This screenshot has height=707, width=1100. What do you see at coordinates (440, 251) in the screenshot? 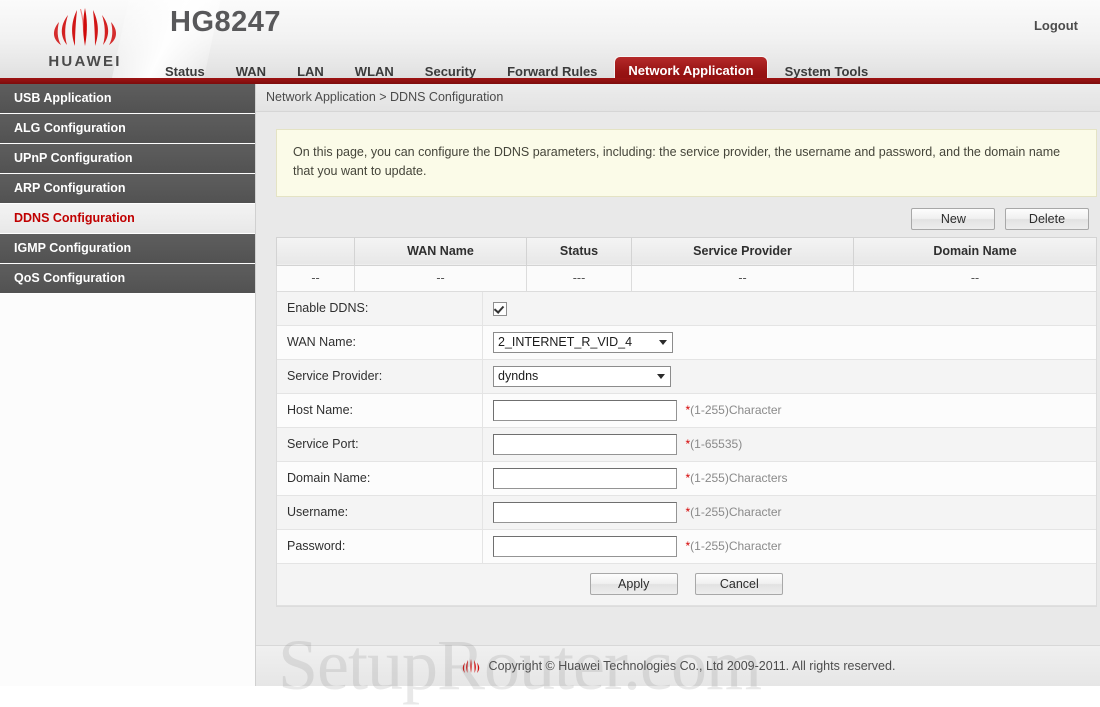
I see `column-header-wan-name: WAN Name` at bounding box center [440, 251].